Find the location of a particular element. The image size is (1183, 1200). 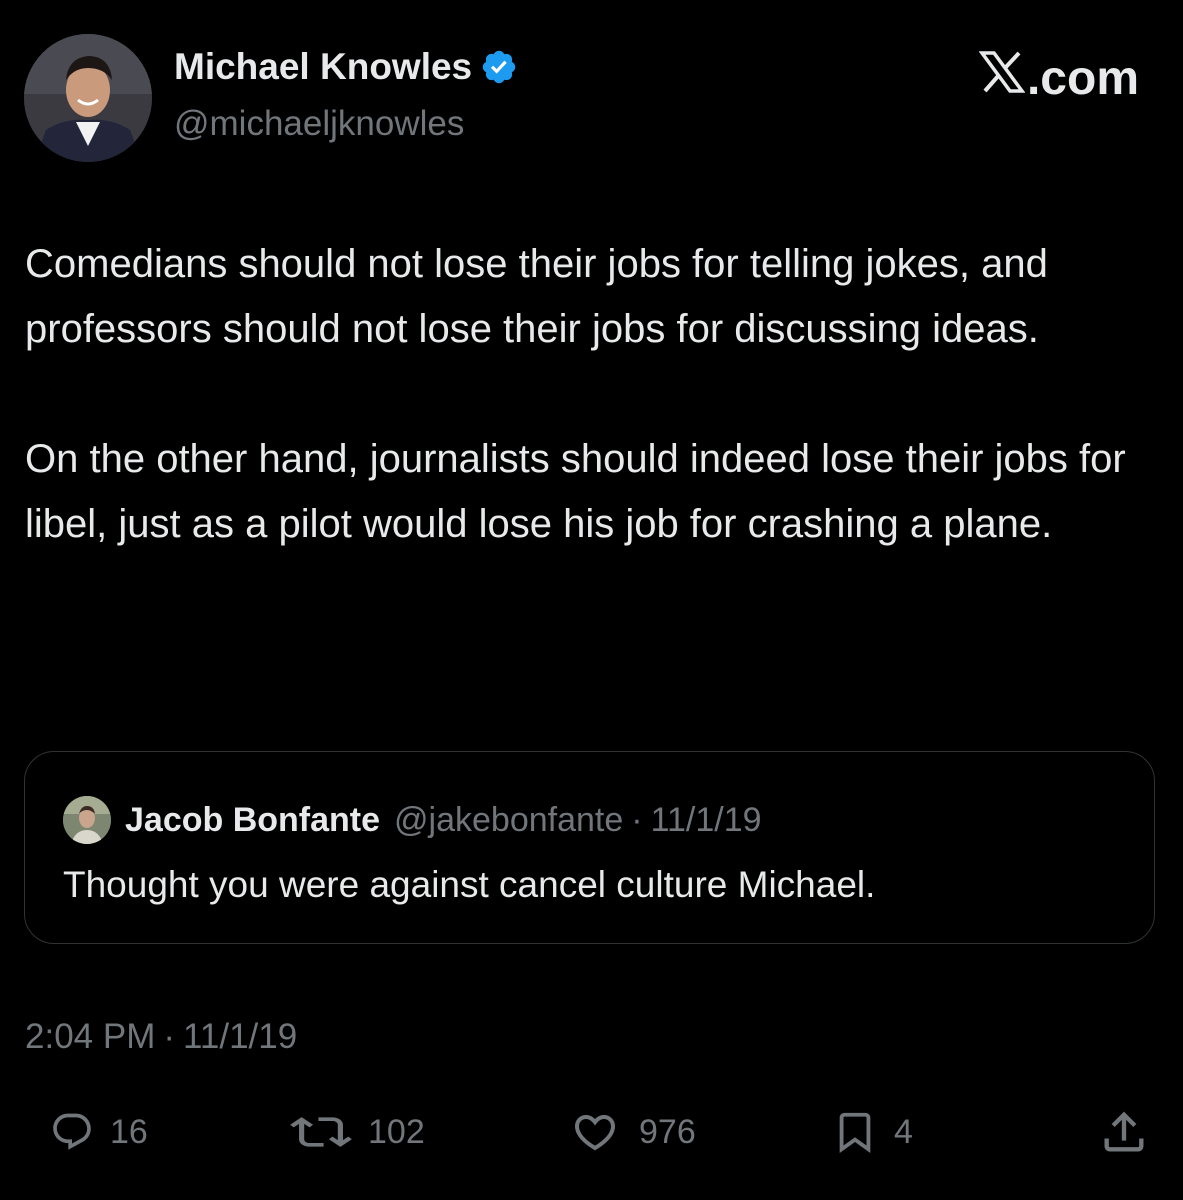

like-button: 976 is located at coordinates (631, 1132).